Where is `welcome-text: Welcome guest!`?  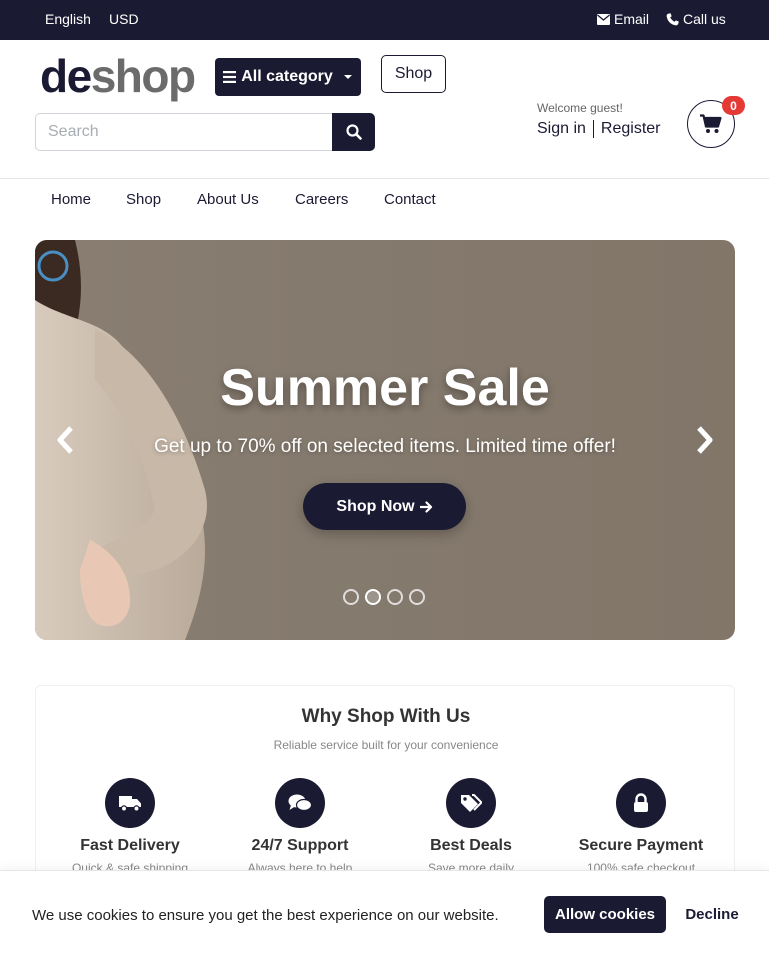
welcome-text: Welcome guest! is located at coordinates (580, 108).